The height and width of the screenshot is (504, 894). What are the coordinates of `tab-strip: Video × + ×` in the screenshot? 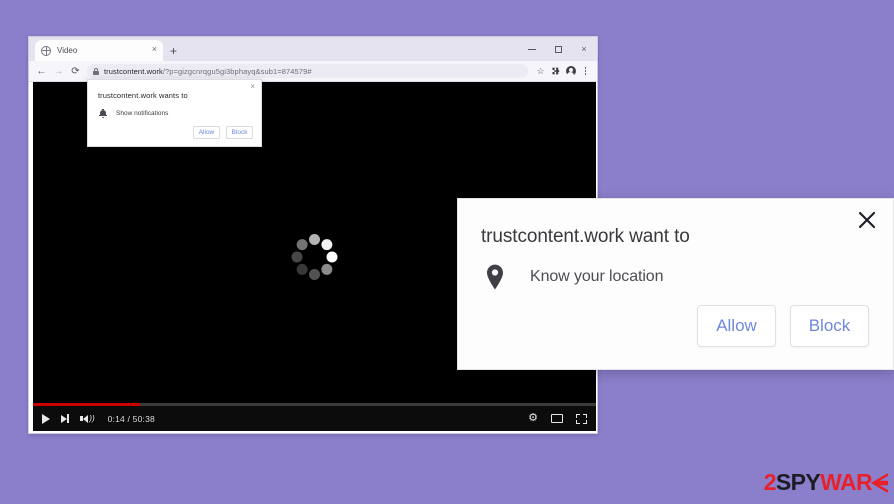 It's located at (313, 49).